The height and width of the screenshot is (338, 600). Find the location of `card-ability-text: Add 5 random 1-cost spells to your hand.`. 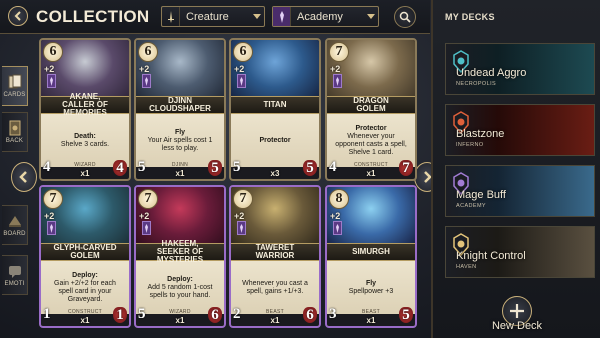

card-ability-text: Add 5 random 1-cost spells to your hand. is located at coordinates (180, 291).